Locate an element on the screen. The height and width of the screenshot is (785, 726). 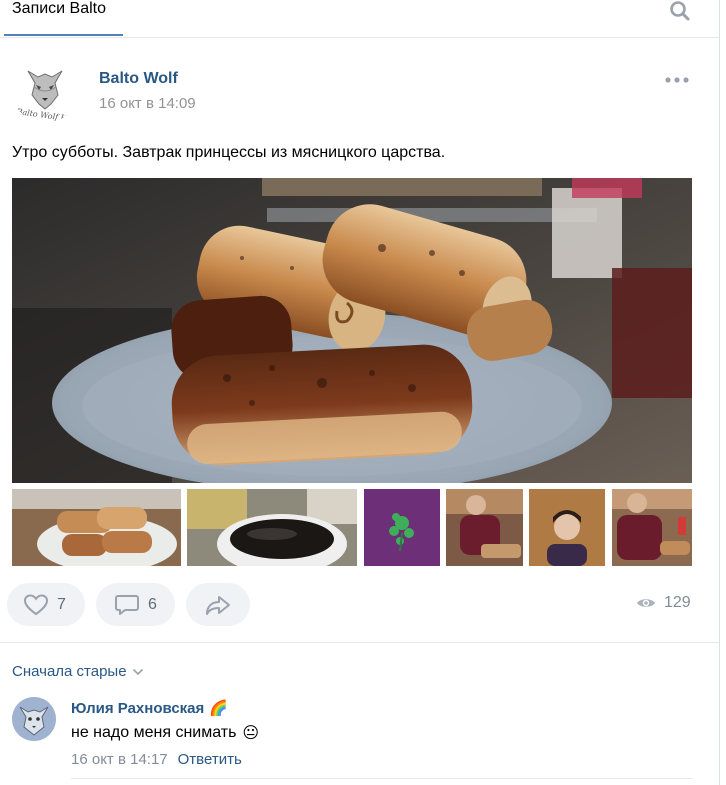
comment-author: Юлия Рахновская 🌈 is located at coordinates (149, 708).